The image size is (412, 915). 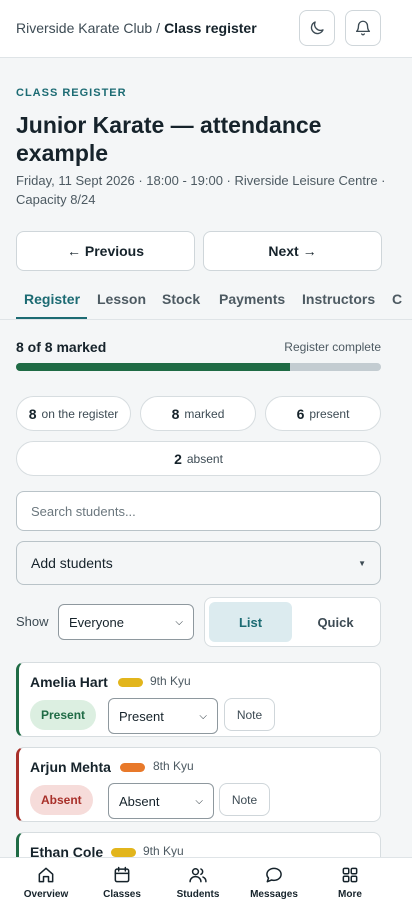 What do you see at coordinates (139, 801) in the screenshot?
I see `attendance-select-value: Absent` at bounding box center [139, 801].